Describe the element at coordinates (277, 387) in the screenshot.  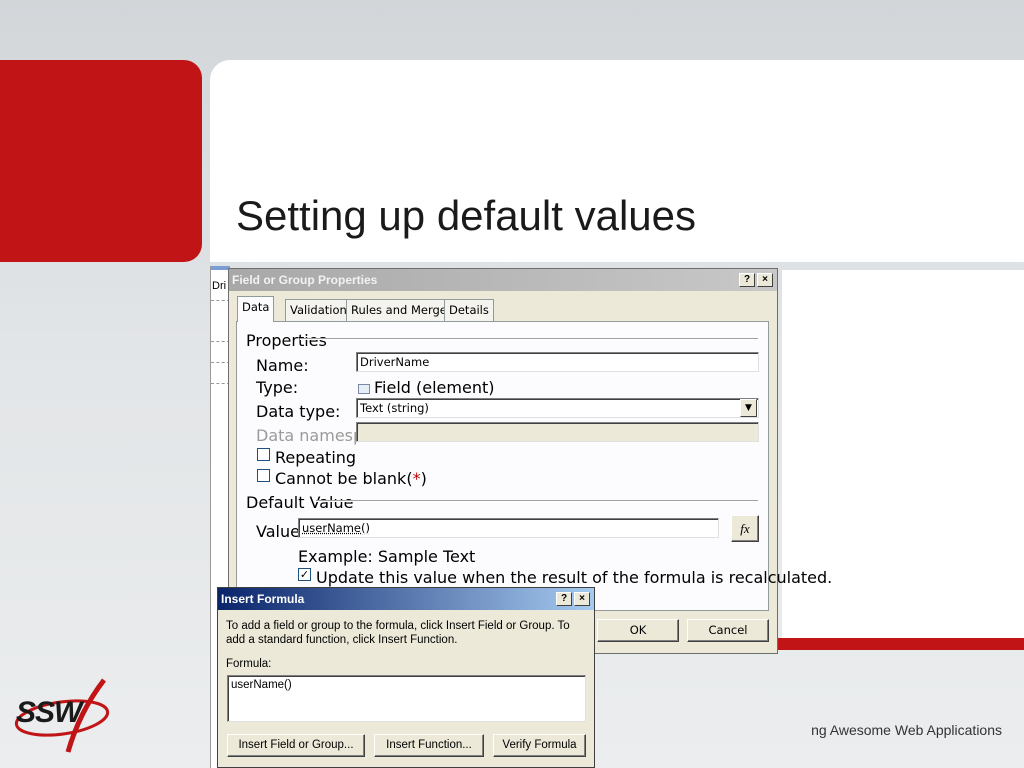
I see `type-label: Type:` at that location.